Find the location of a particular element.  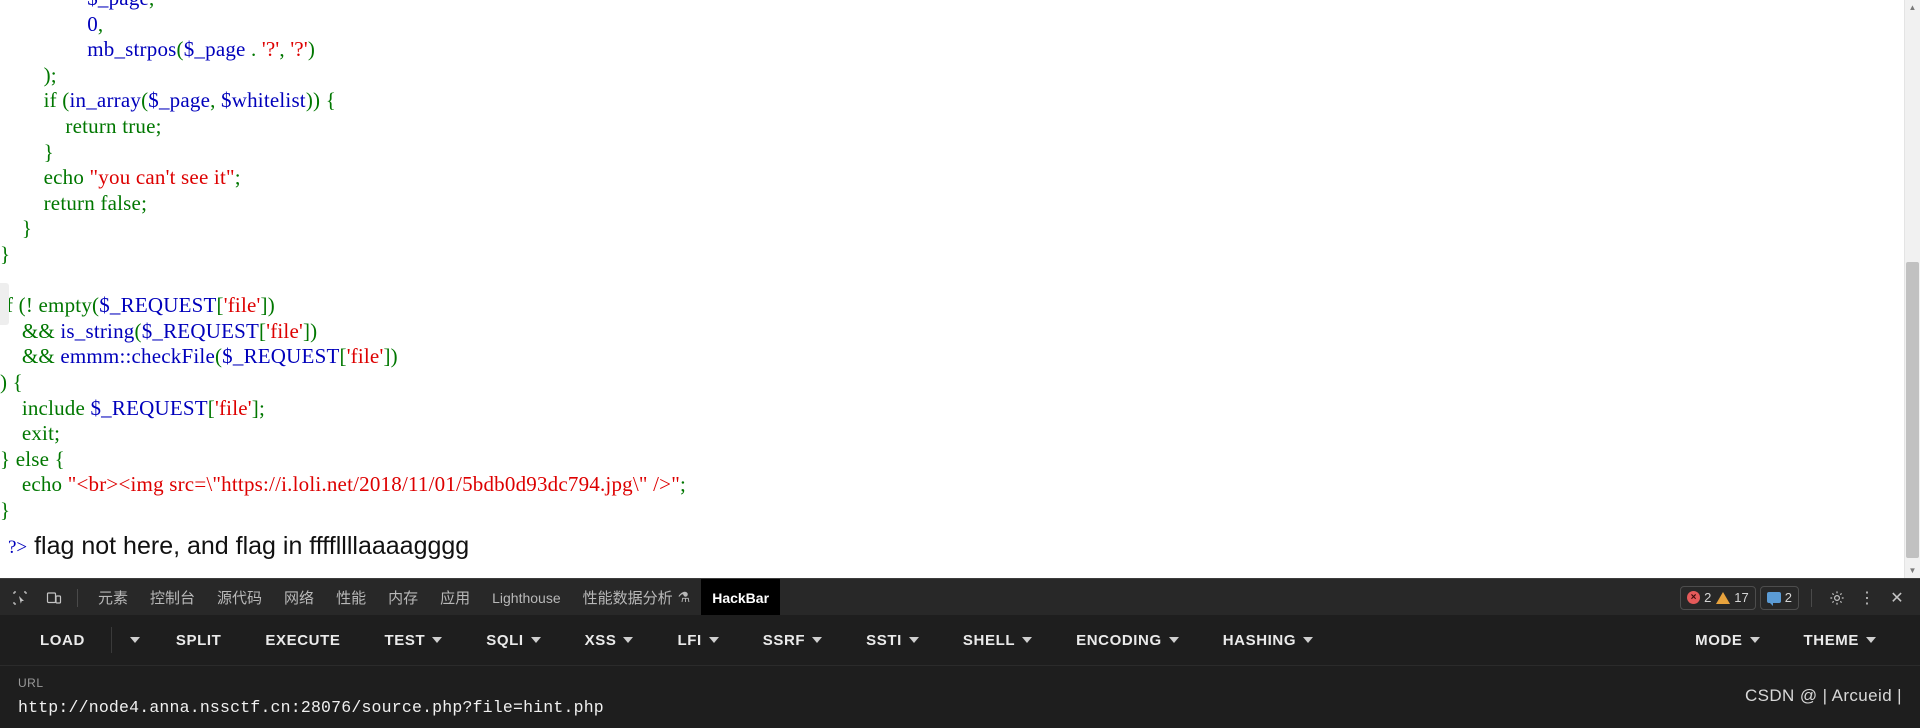

hackbar-ssti-button: SSTI is located at coordinates (892, 640).